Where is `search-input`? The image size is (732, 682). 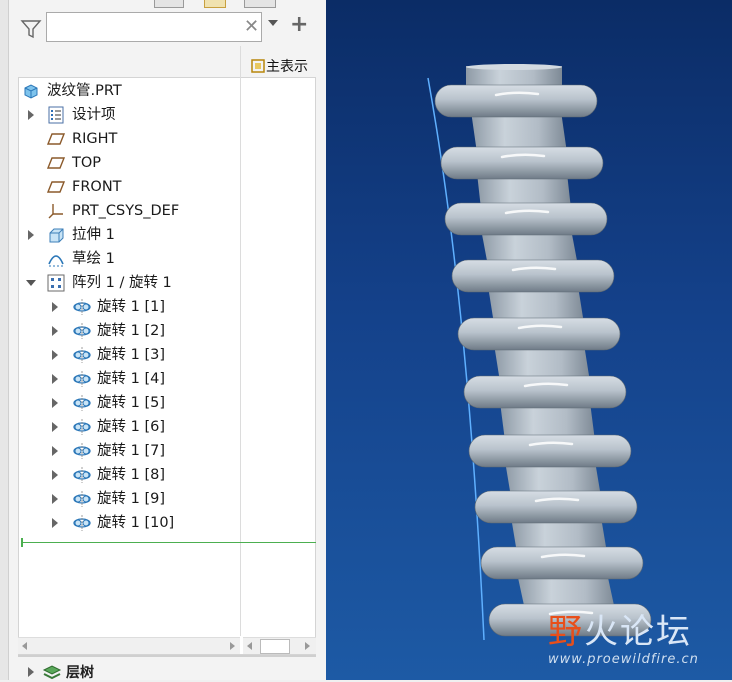
search-input is located at coordinates (154, 27).